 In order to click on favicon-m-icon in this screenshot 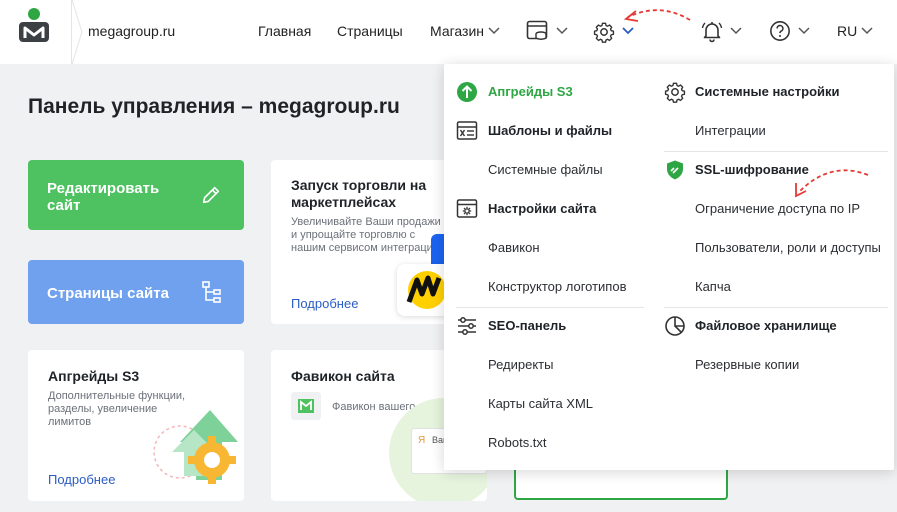, I will do `click(306, 406)`.